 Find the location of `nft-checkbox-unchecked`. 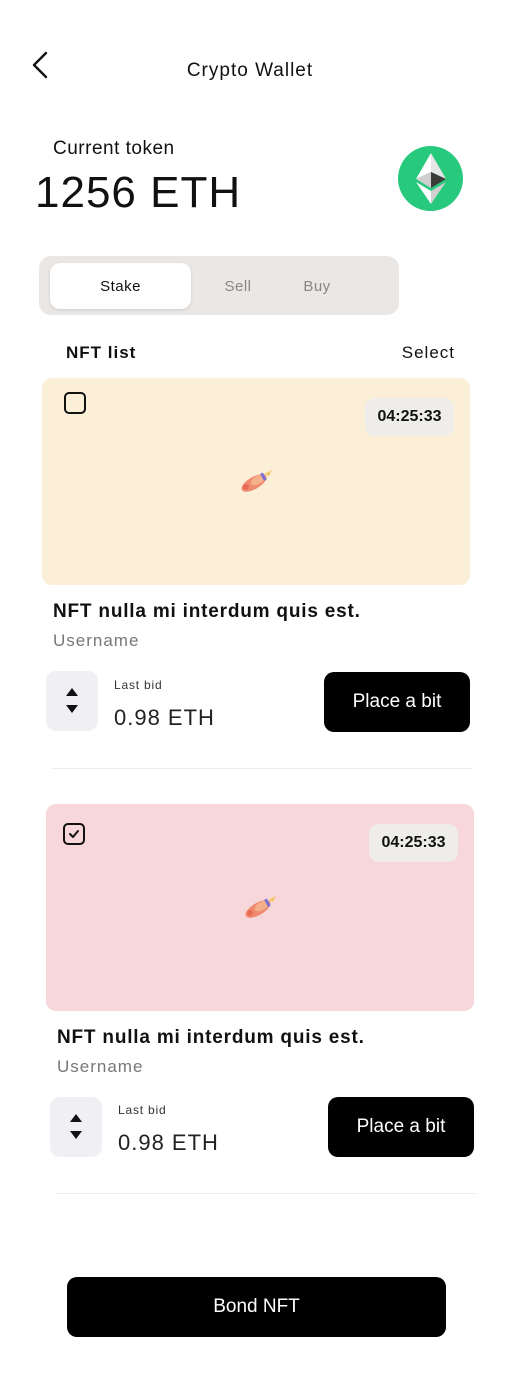

nft-checkbox-unchecked is located at coordinates (75, 403).